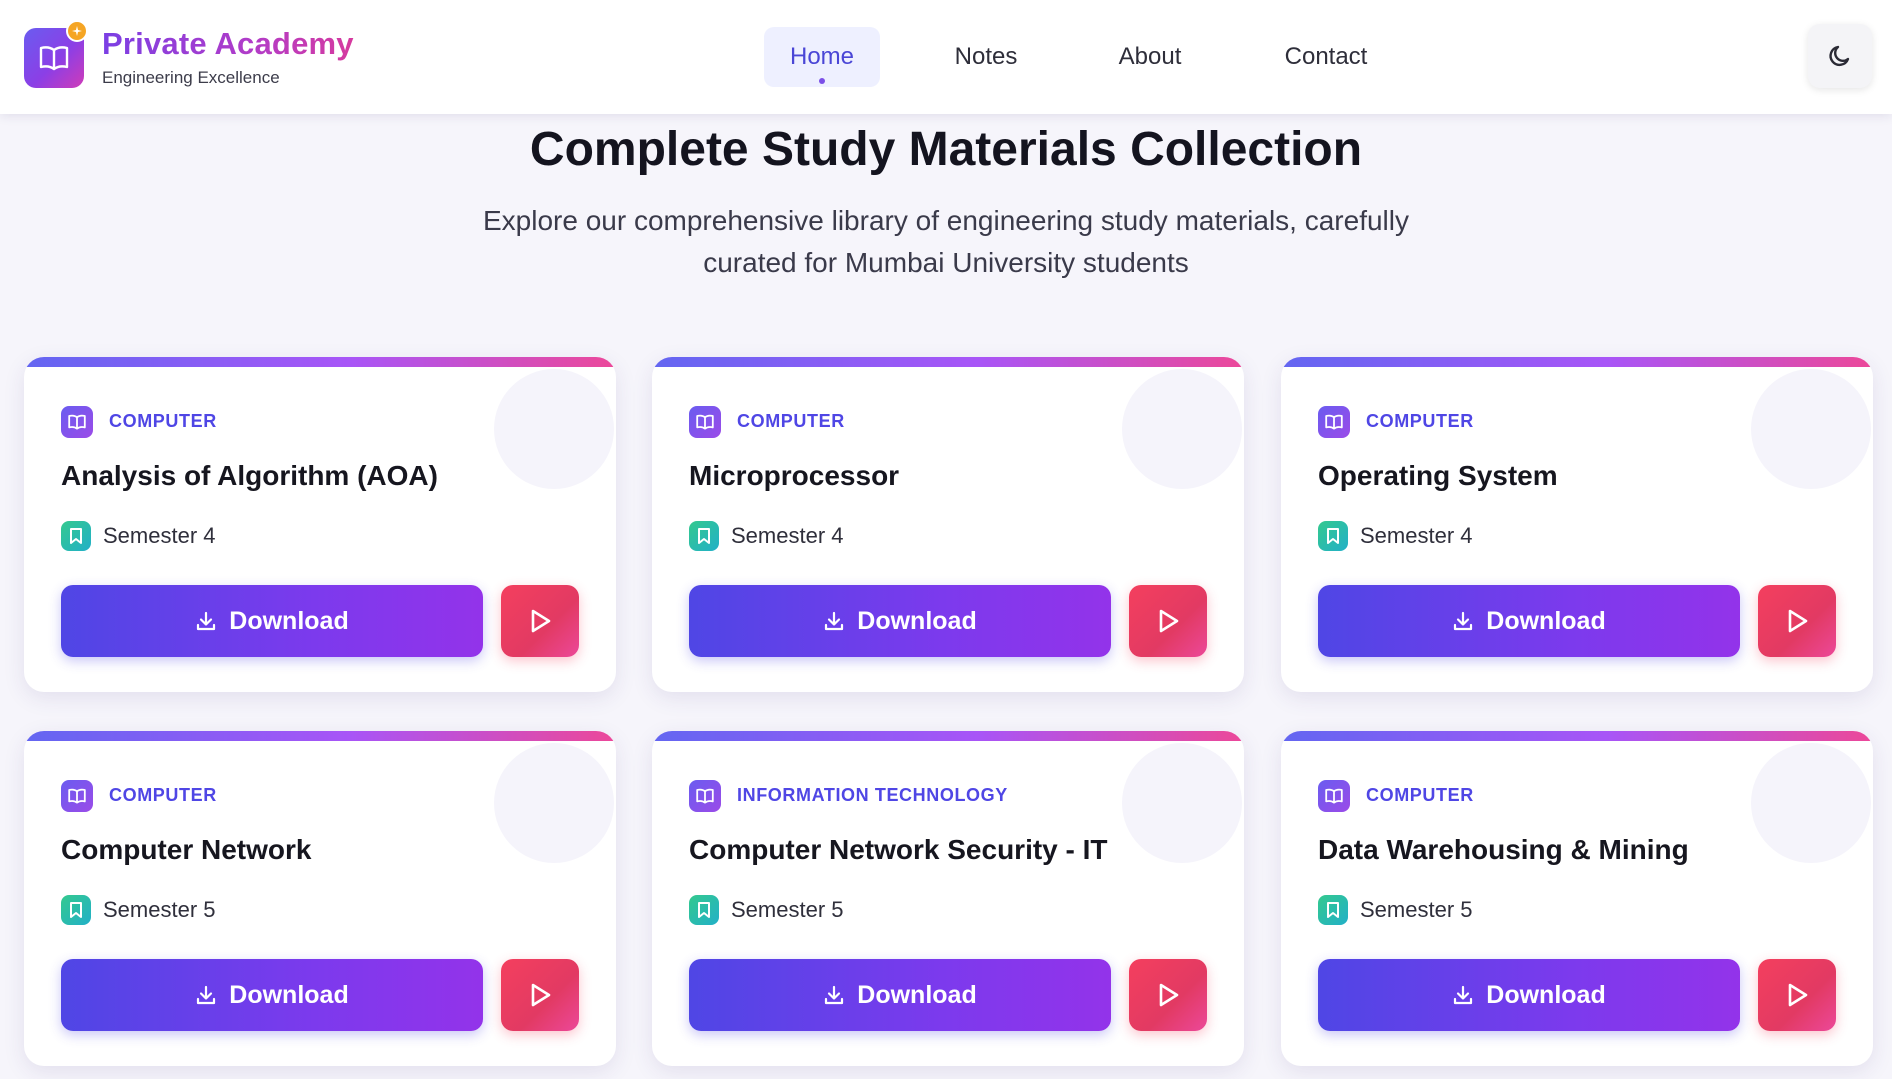 This screenshot has height=1079, width=1892. I want to click on brand-name: Private Academy, so click(228, 44).